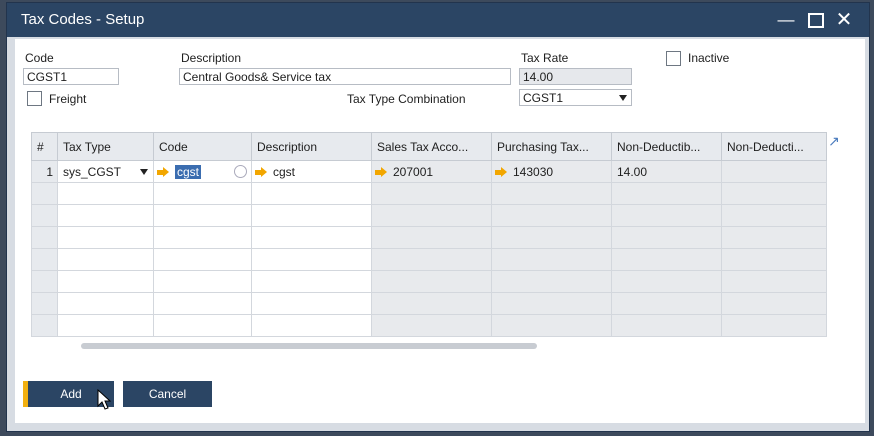 Image resolution: width=874 pixels, height=436 pixels. I want to click on description-field: Central Goods& Service tax, so click(345, 76).